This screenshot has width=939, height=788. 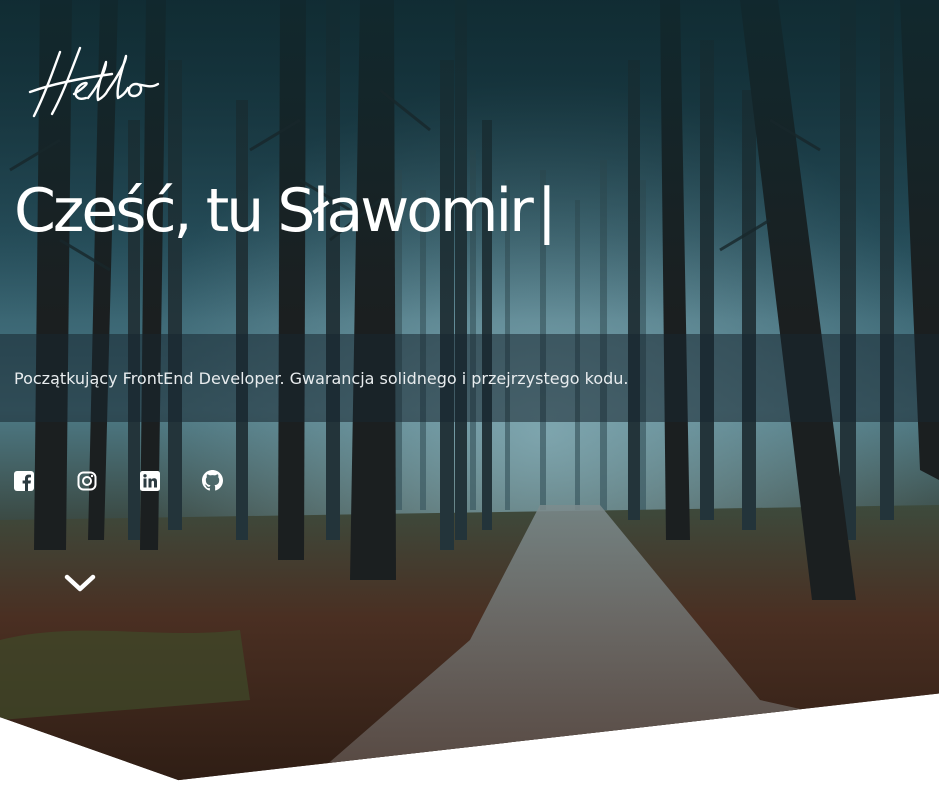 I want to click on chevron-down-icon, so click(x=80, y=583).